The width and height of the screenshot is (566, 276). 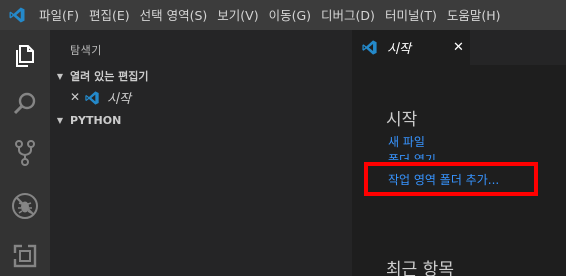 What do you see at coordinates (17, 15) in the screenshot?
I see `vscode-logo-icon` at bounding box center [17, 15].